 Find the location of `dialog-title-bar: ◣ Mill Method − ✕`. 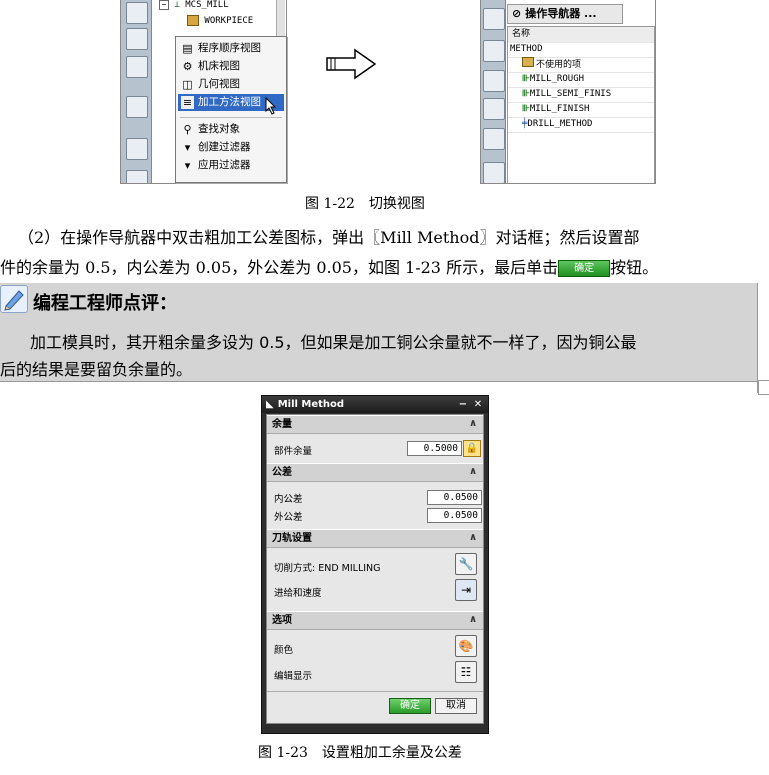

dialog-title-bar: ◣ Mill Method − ✕ is located at coordinates (375, 404).